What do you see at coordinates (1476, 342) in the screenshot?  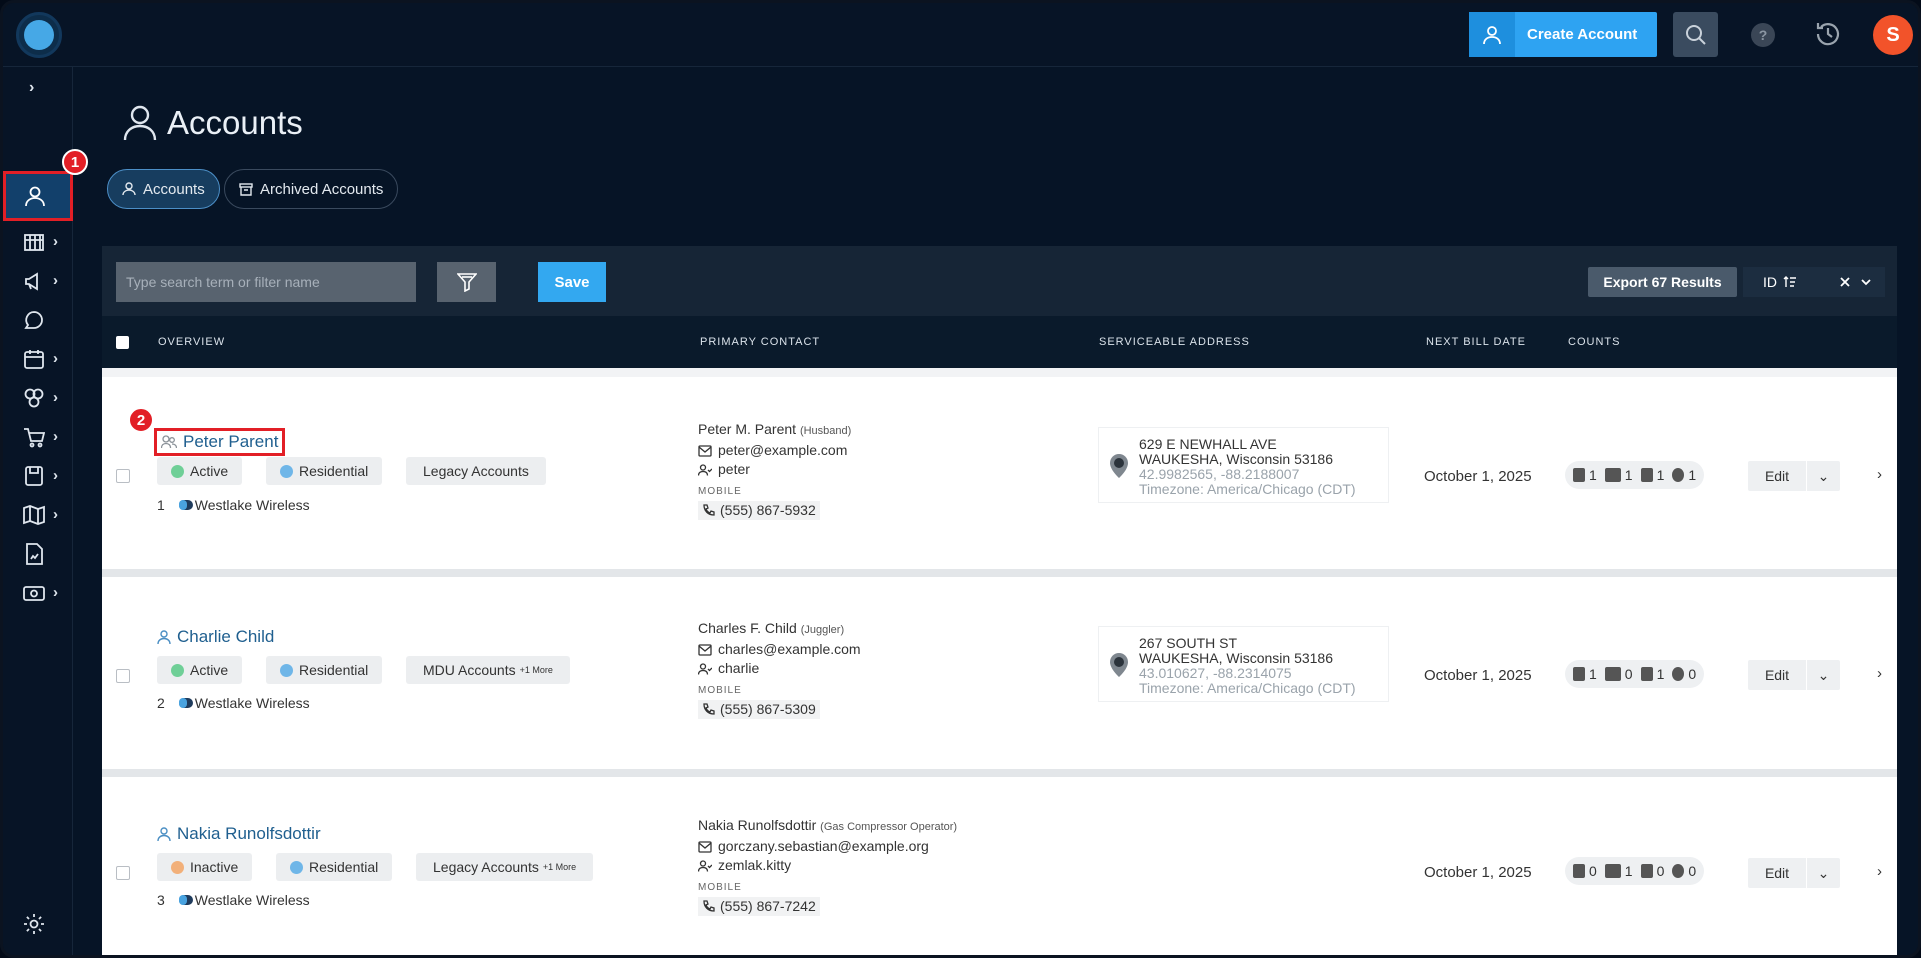 I see `column-header-next-bill-date: NEXT BILL DATE` at bounding box center [1476, 342].